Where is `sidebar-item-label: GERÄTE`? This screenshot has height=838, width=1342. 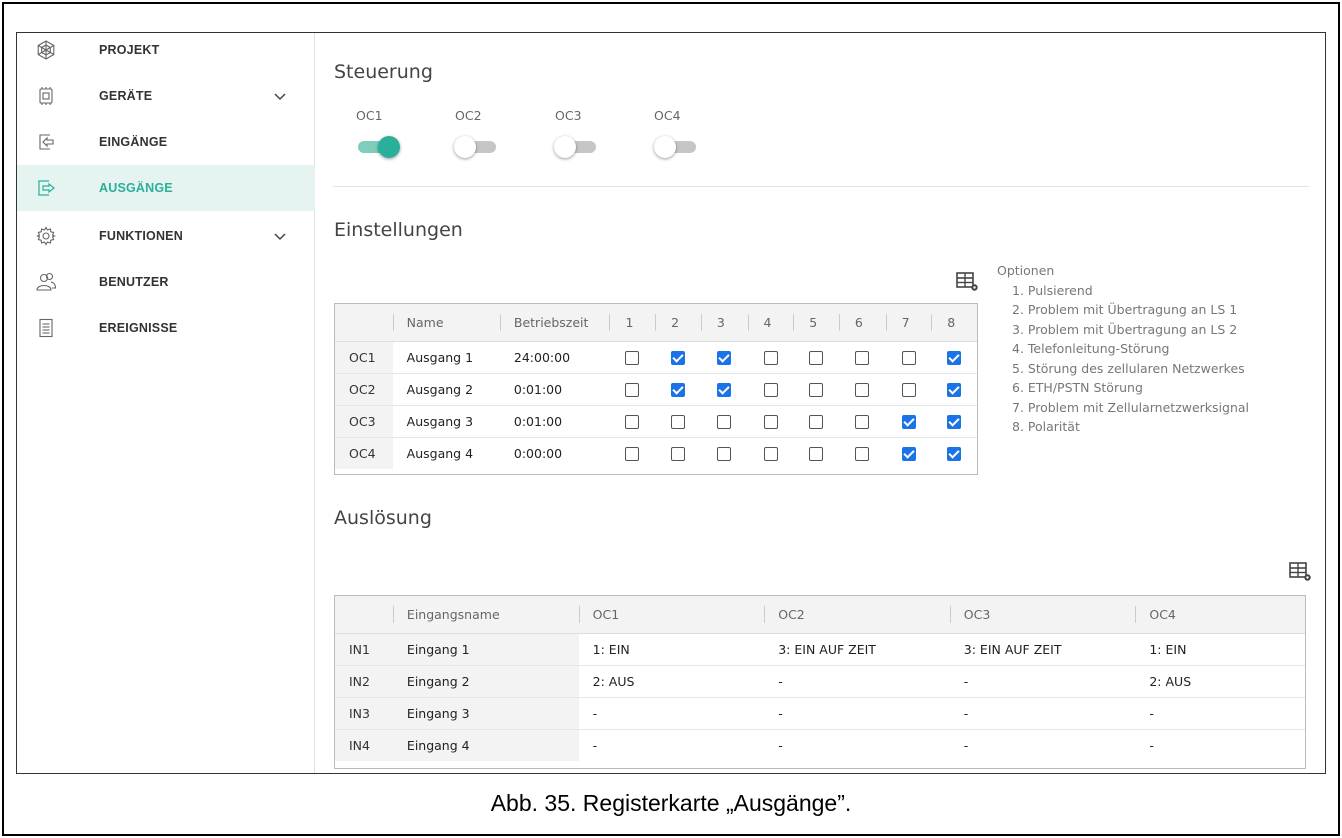 sidebar-item-label: GERÄTE is located at coordinates (126, 96).